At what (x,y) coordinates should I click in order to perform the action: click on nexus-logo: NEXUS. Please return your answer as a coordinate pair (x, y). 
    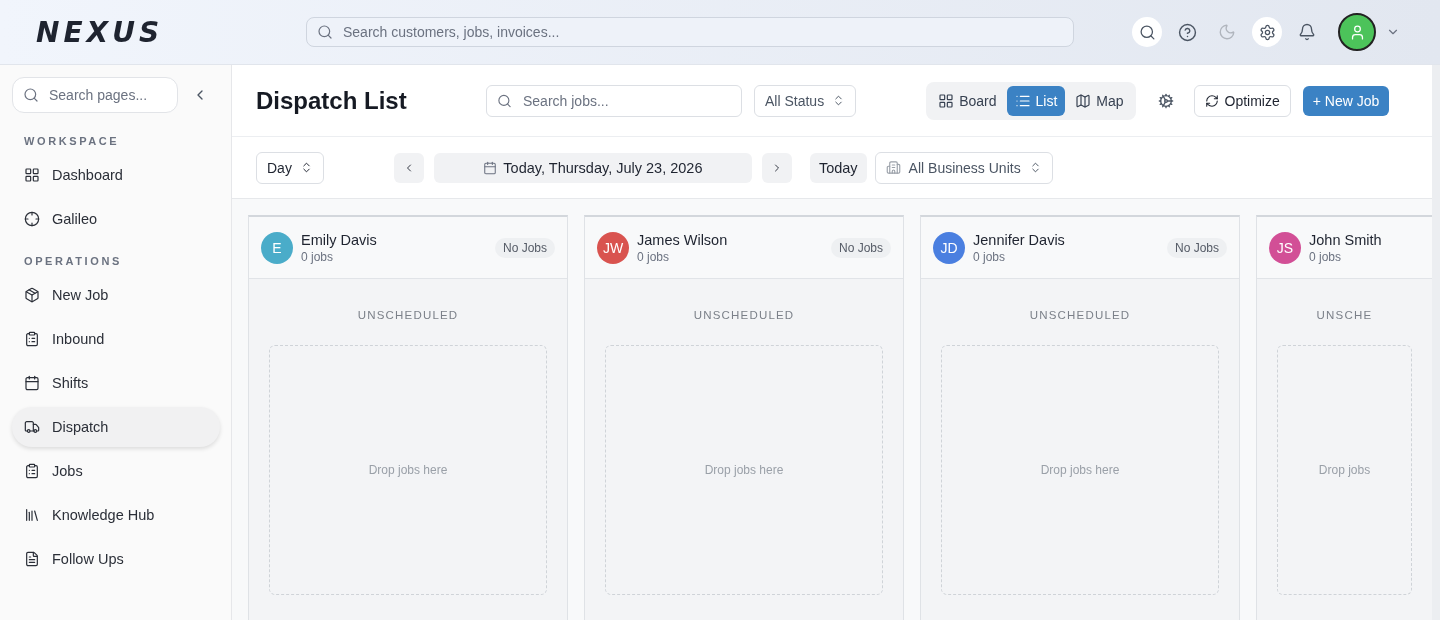
    Looking at the image, I should click on (100, 32).